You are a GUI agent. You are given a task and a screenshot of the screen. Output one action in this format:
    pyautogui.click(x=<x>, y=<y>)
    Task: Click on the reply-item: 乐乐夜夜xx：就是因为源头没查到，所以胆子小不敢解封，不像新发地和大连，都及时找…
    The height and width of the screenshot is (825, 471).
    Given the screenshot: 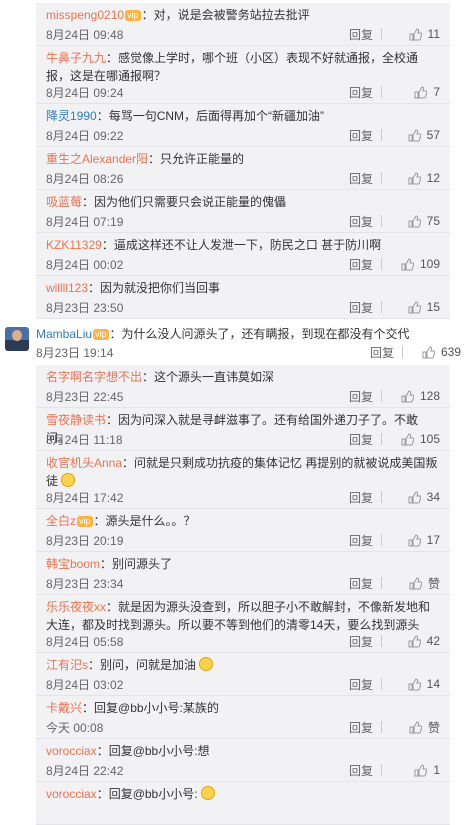 What is the action you would take?
    pyautogui.click(x=243, y=624)
    